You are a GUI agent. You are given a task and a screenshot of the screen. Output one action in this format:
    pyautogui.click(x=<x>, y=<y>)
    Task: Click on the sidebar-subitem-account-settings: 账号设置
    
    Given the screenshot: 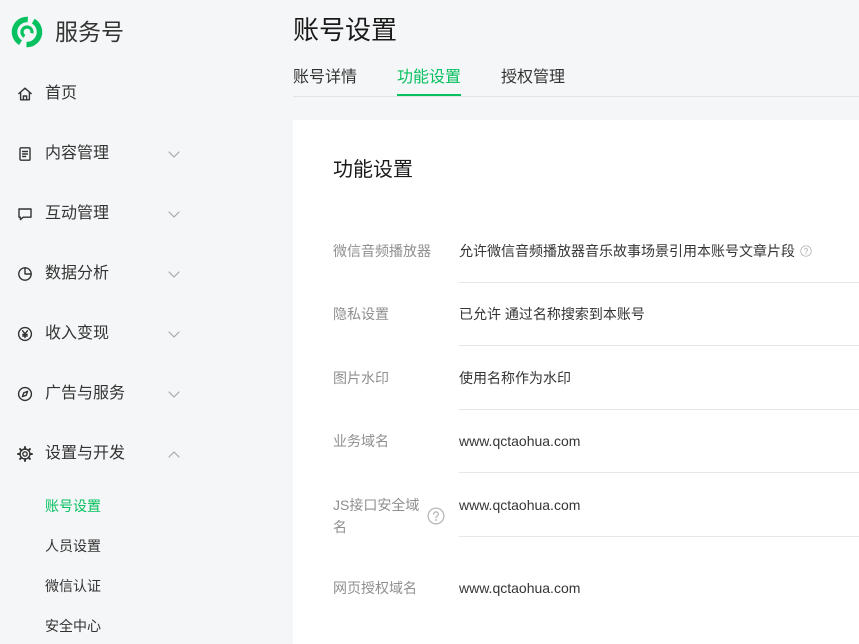 What is the action you would take?
    pyautogui.click(x=125, y=506)
    